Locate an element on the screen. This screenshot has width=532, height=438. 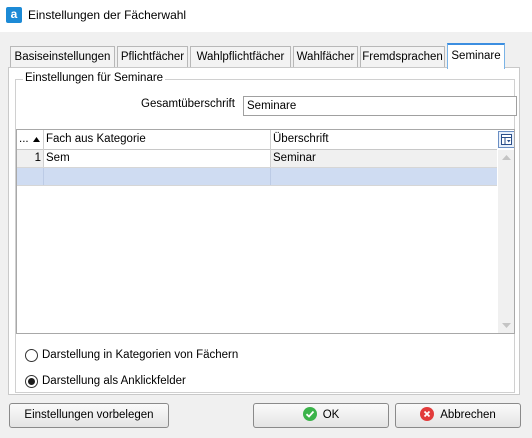
cell-ueberschrift: Seminar is located at coordinates (384, 158).